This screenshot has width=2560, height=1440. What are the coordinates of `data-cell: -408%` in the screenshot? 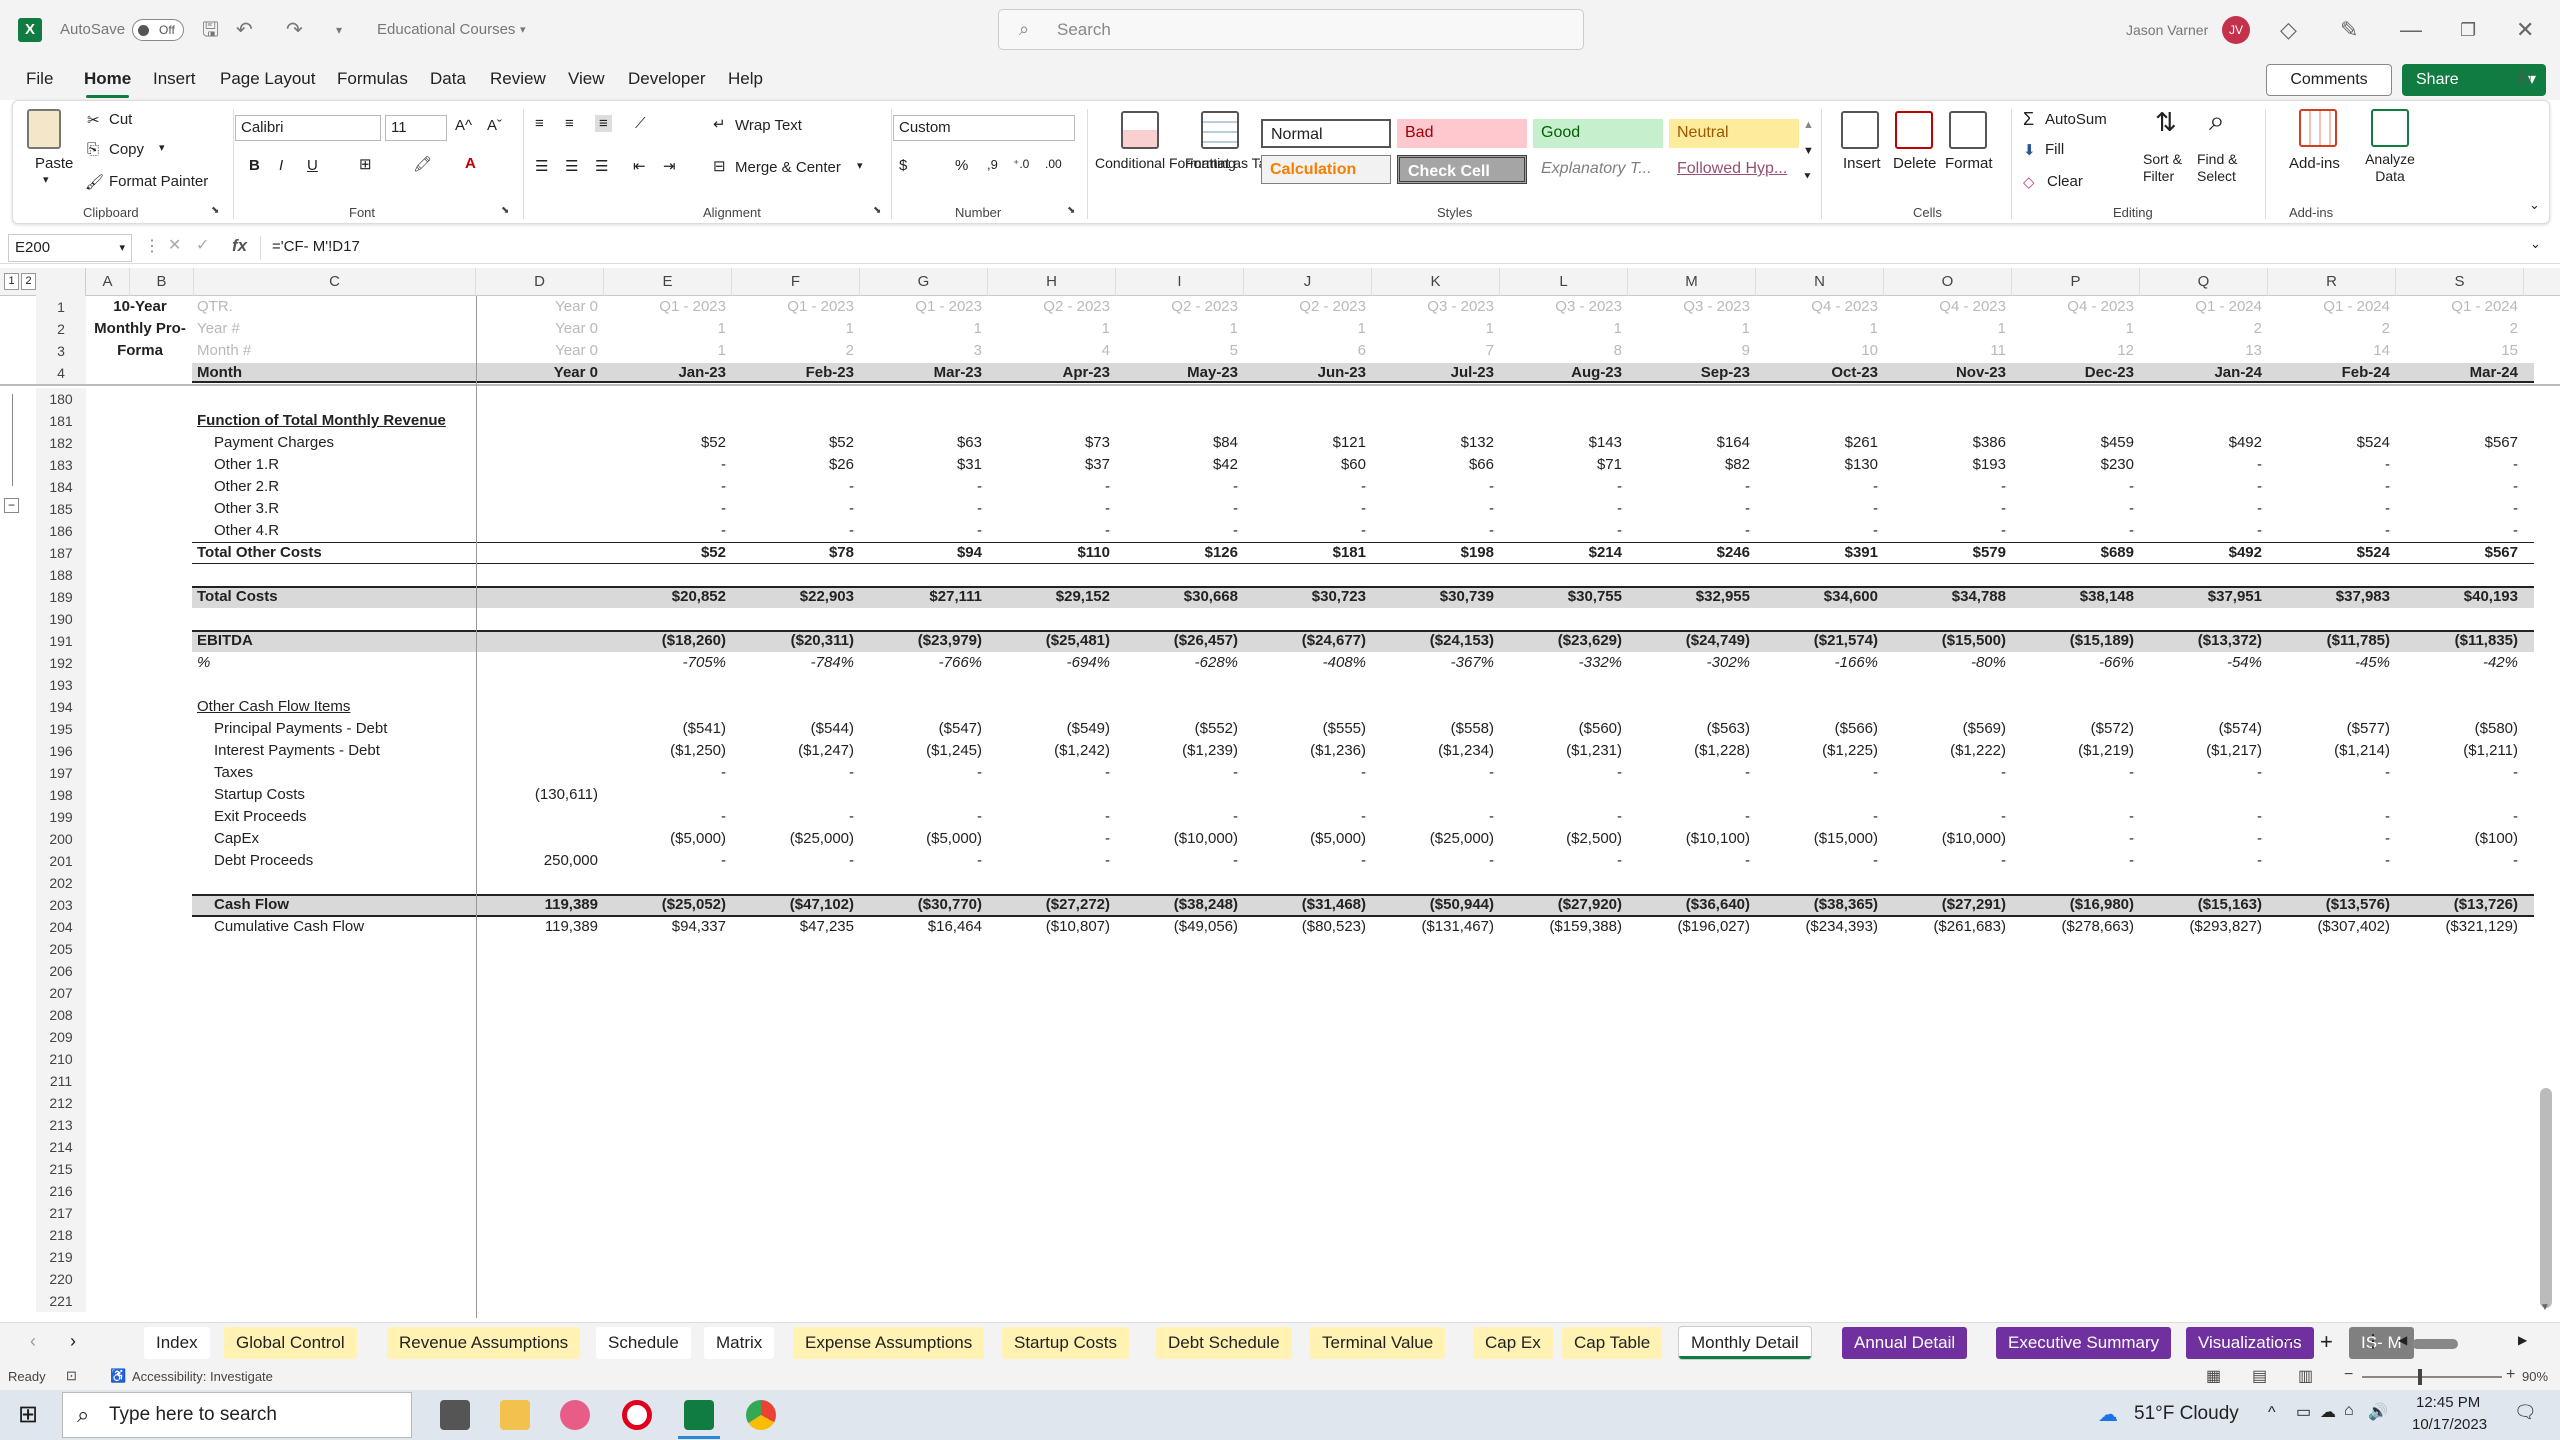 It's located at (1308, 663).